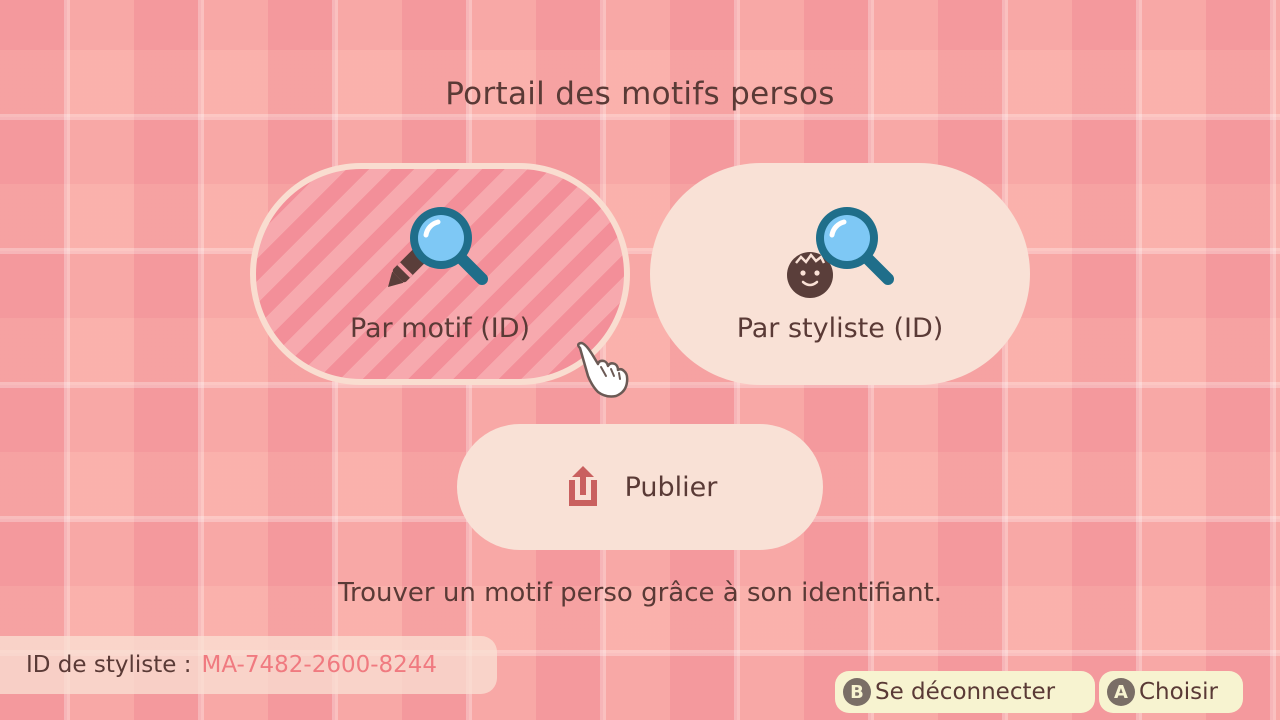 This screenshot has height=720, width=1280. What do you see at coordinates (603, 369) in the screenshot?
I see `hand-pointer-icon` at bounding box center [603, 369].